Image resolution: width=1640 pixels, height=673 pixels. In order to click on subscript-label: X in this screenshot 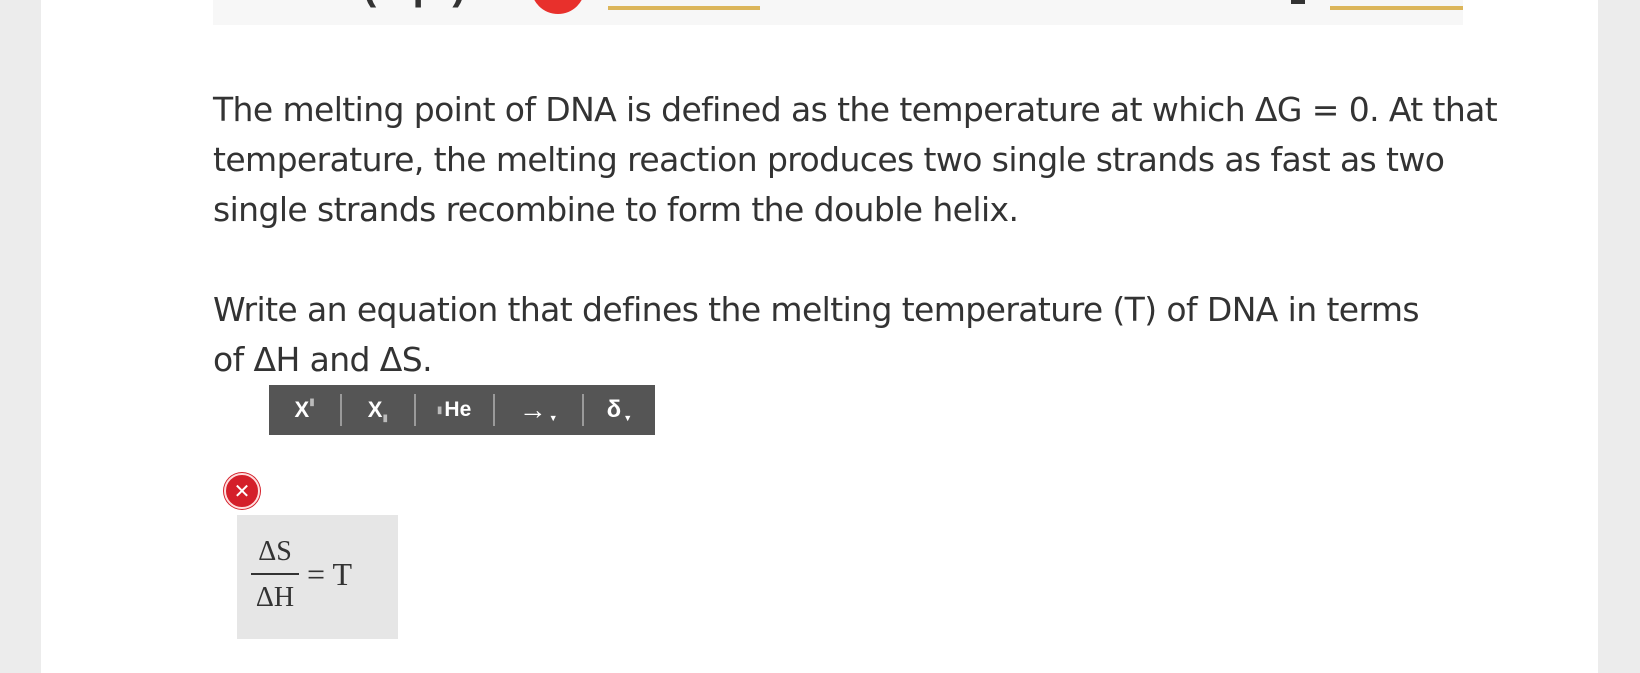, I will do `click(375, 409)`.